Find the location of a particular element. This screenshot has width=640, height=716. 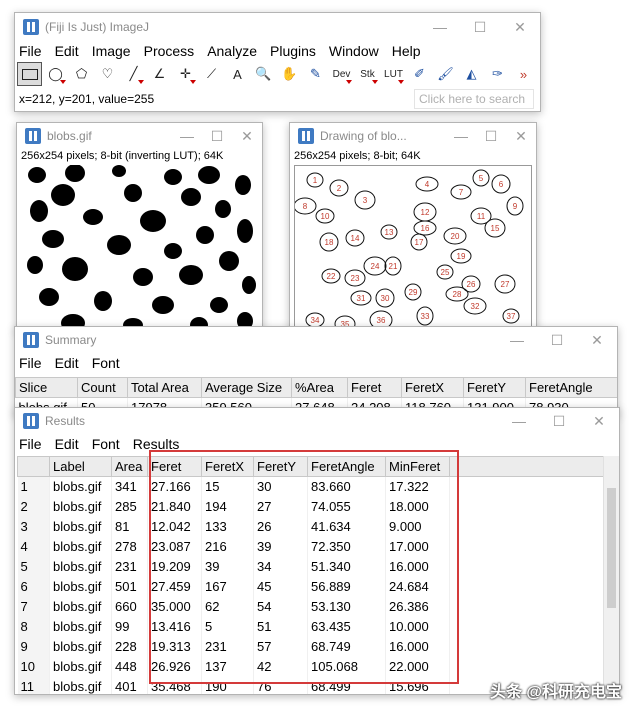

menu-help: Help is located at coordinates (406, 51).